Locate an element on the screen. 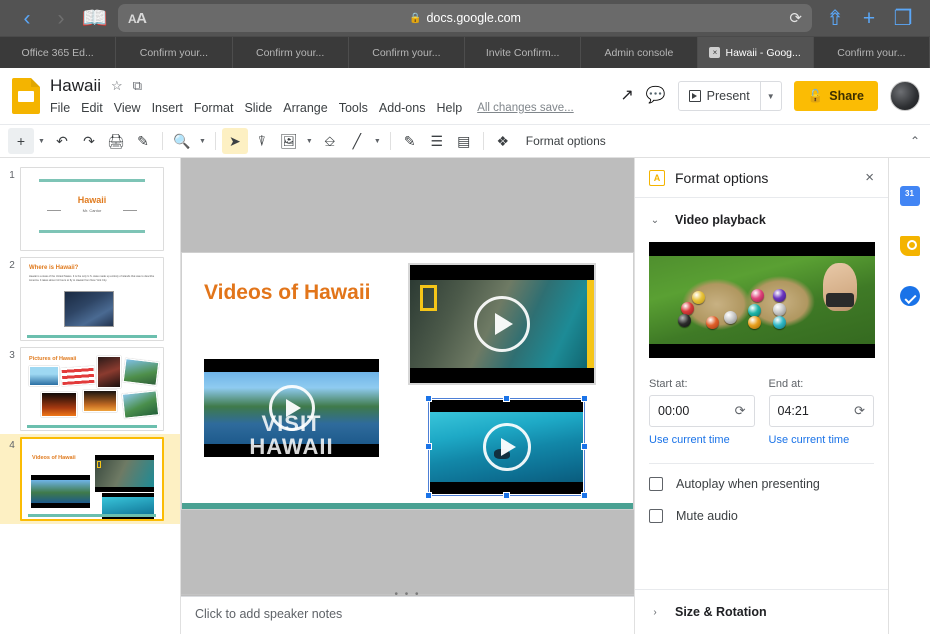 This screenshot has height=634, width=930. bookmarks-icon: 📖 is located at coordinates (95, 18).